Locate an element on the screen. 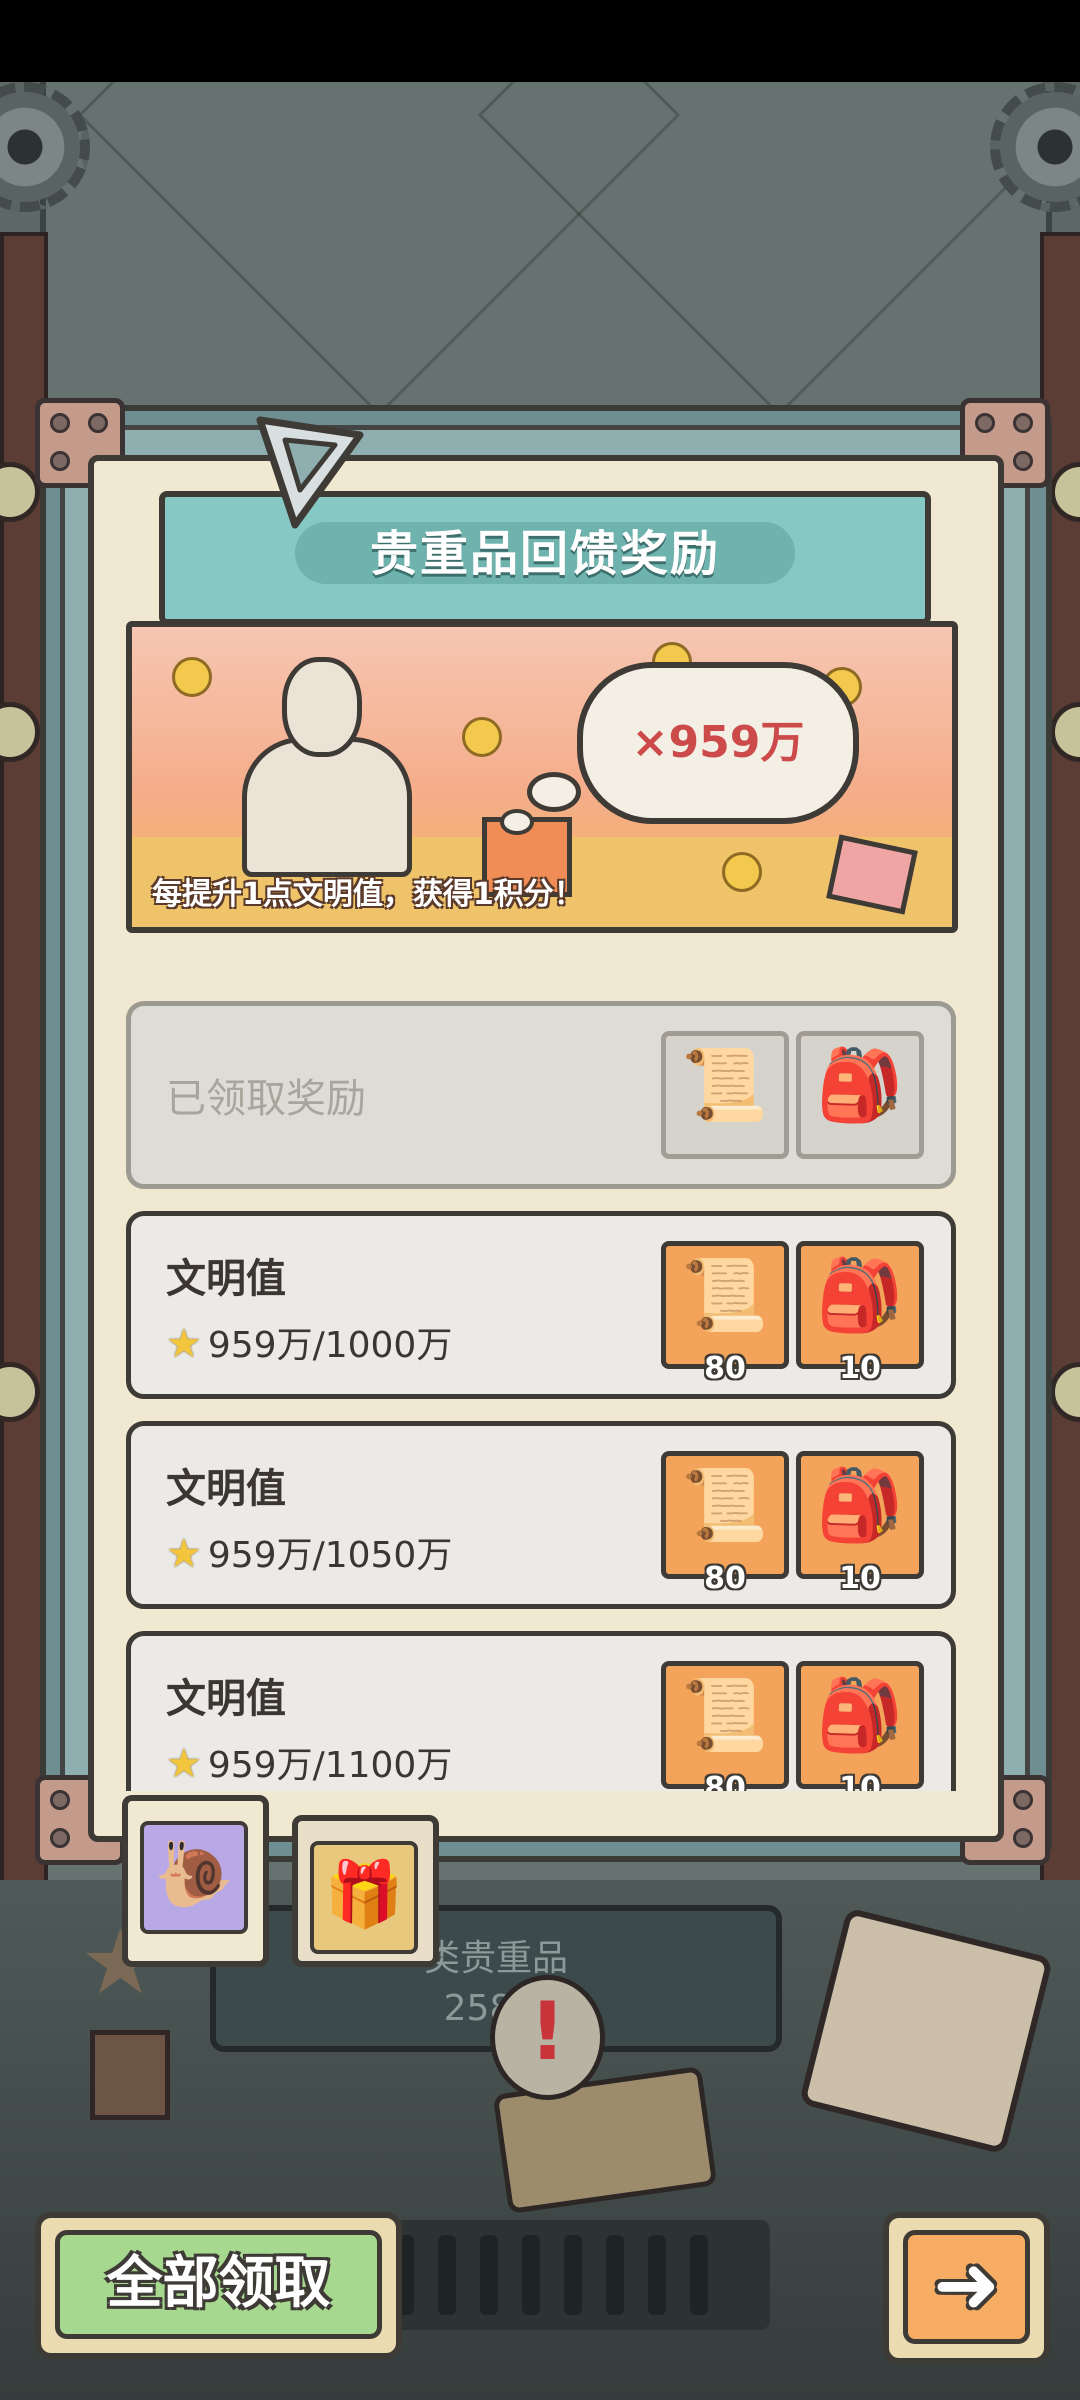 The height and width of the screenshot is (2400, 1080). next-button: ➜ is located at coordinates (966, 2288).